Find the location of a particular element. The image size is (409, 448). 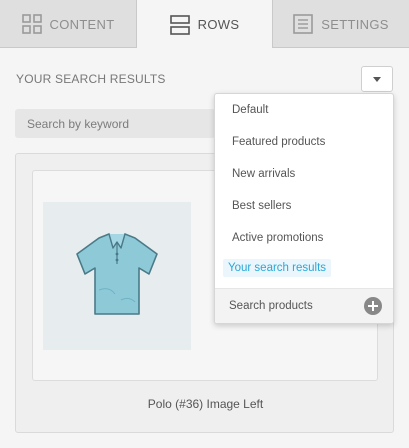

product-thumbnail is located at coordinates (117, 276).